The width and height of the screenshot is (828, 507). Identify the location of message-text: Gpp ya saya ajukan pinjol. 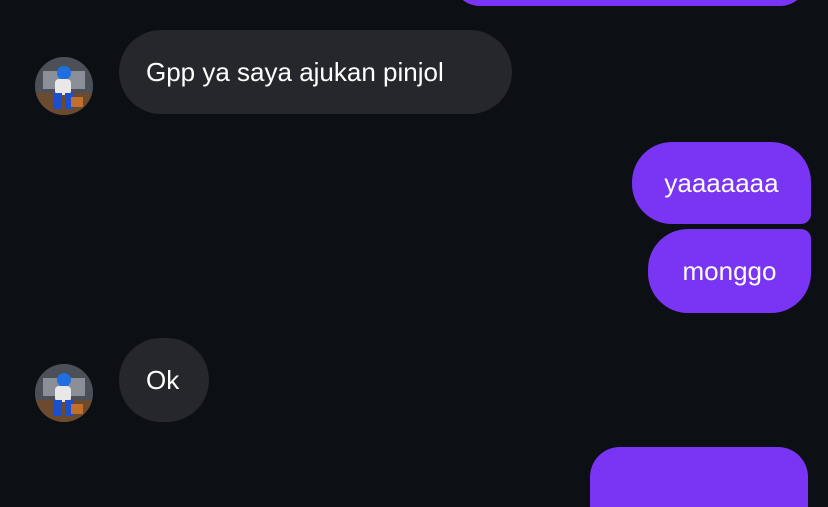
(295, 71).